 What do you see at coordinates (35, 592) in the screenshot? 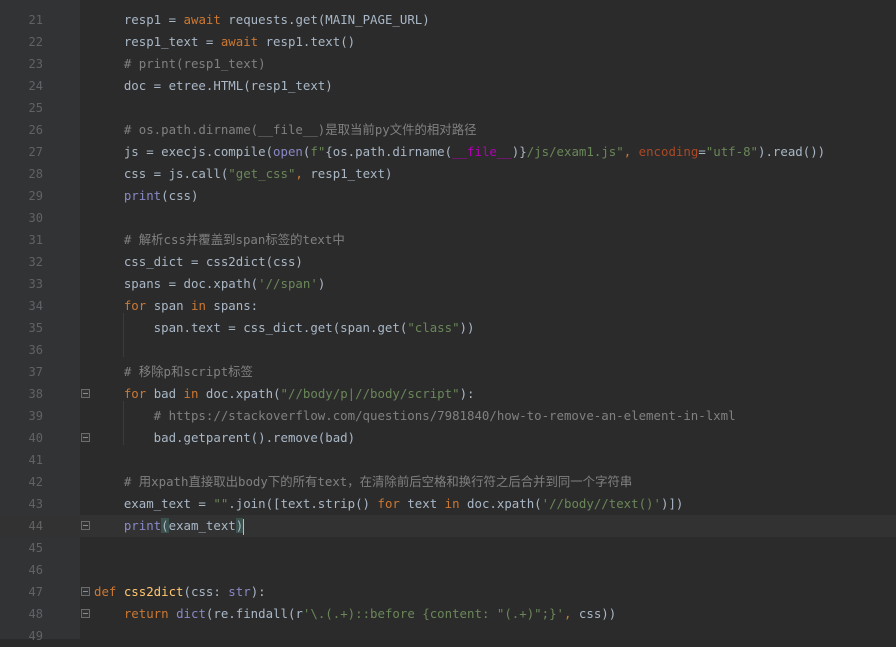
I see `line-number: 47` at bounding box center [35, 592].